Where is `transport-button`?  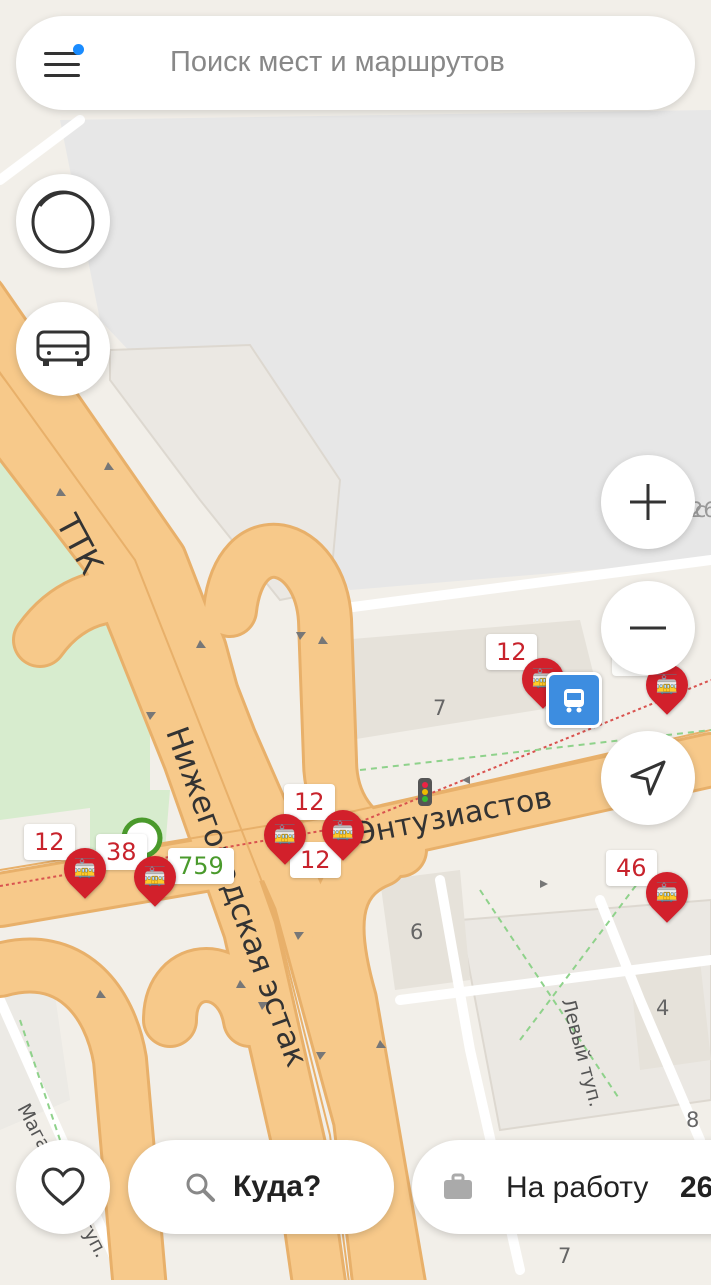 transport-button is located at coordinates (63, 349).